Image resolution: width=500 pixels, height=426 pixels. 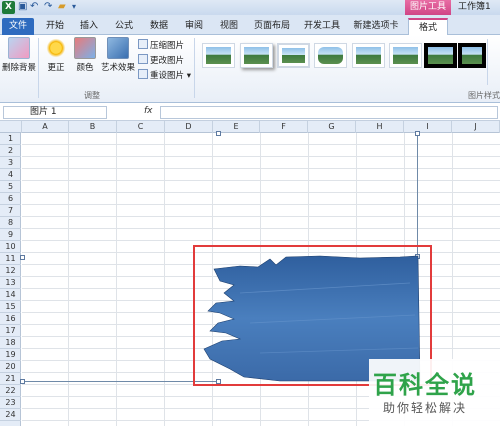 I want to click on column-header: G, so click(x=332, y=127).